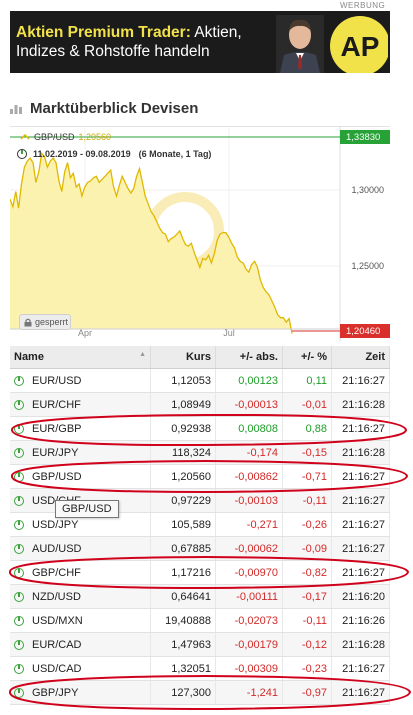 This screenshot has width=413, height=715. I want to click on change-abs: 0,00123, so click(249, 380).